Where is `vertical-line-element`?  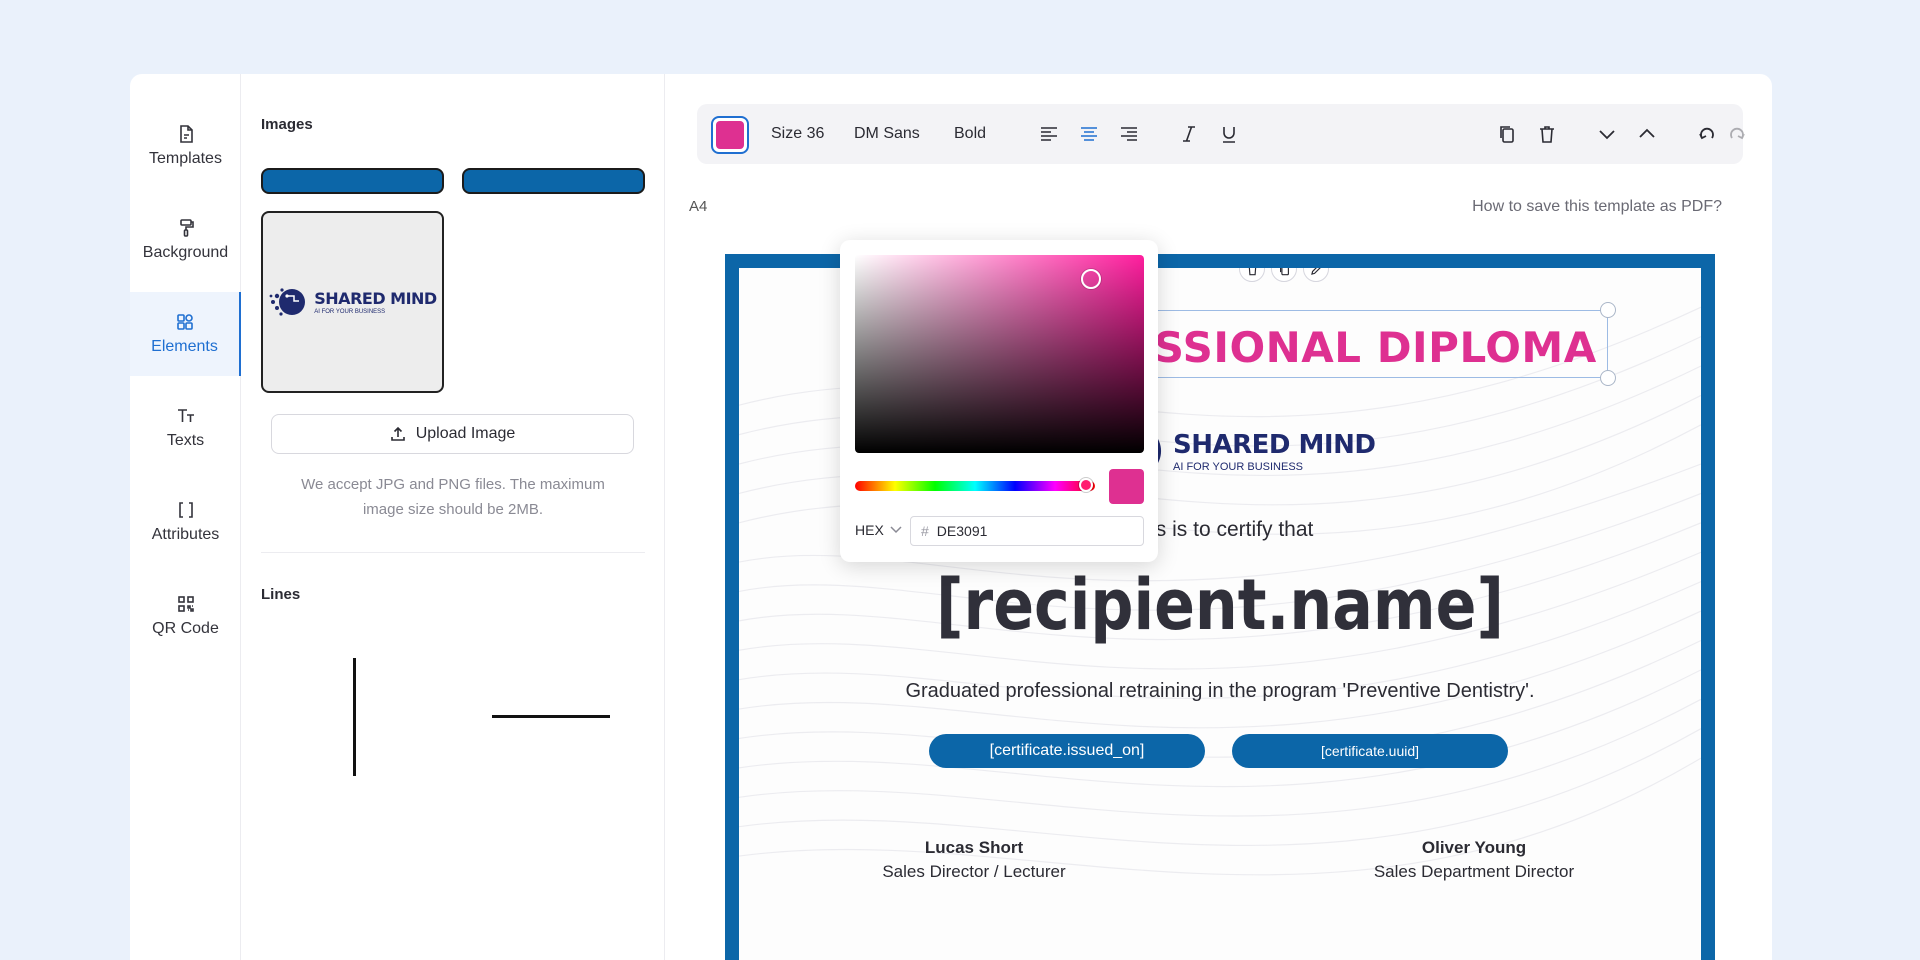
vertical-line-element is located at coordinates (354, 717).